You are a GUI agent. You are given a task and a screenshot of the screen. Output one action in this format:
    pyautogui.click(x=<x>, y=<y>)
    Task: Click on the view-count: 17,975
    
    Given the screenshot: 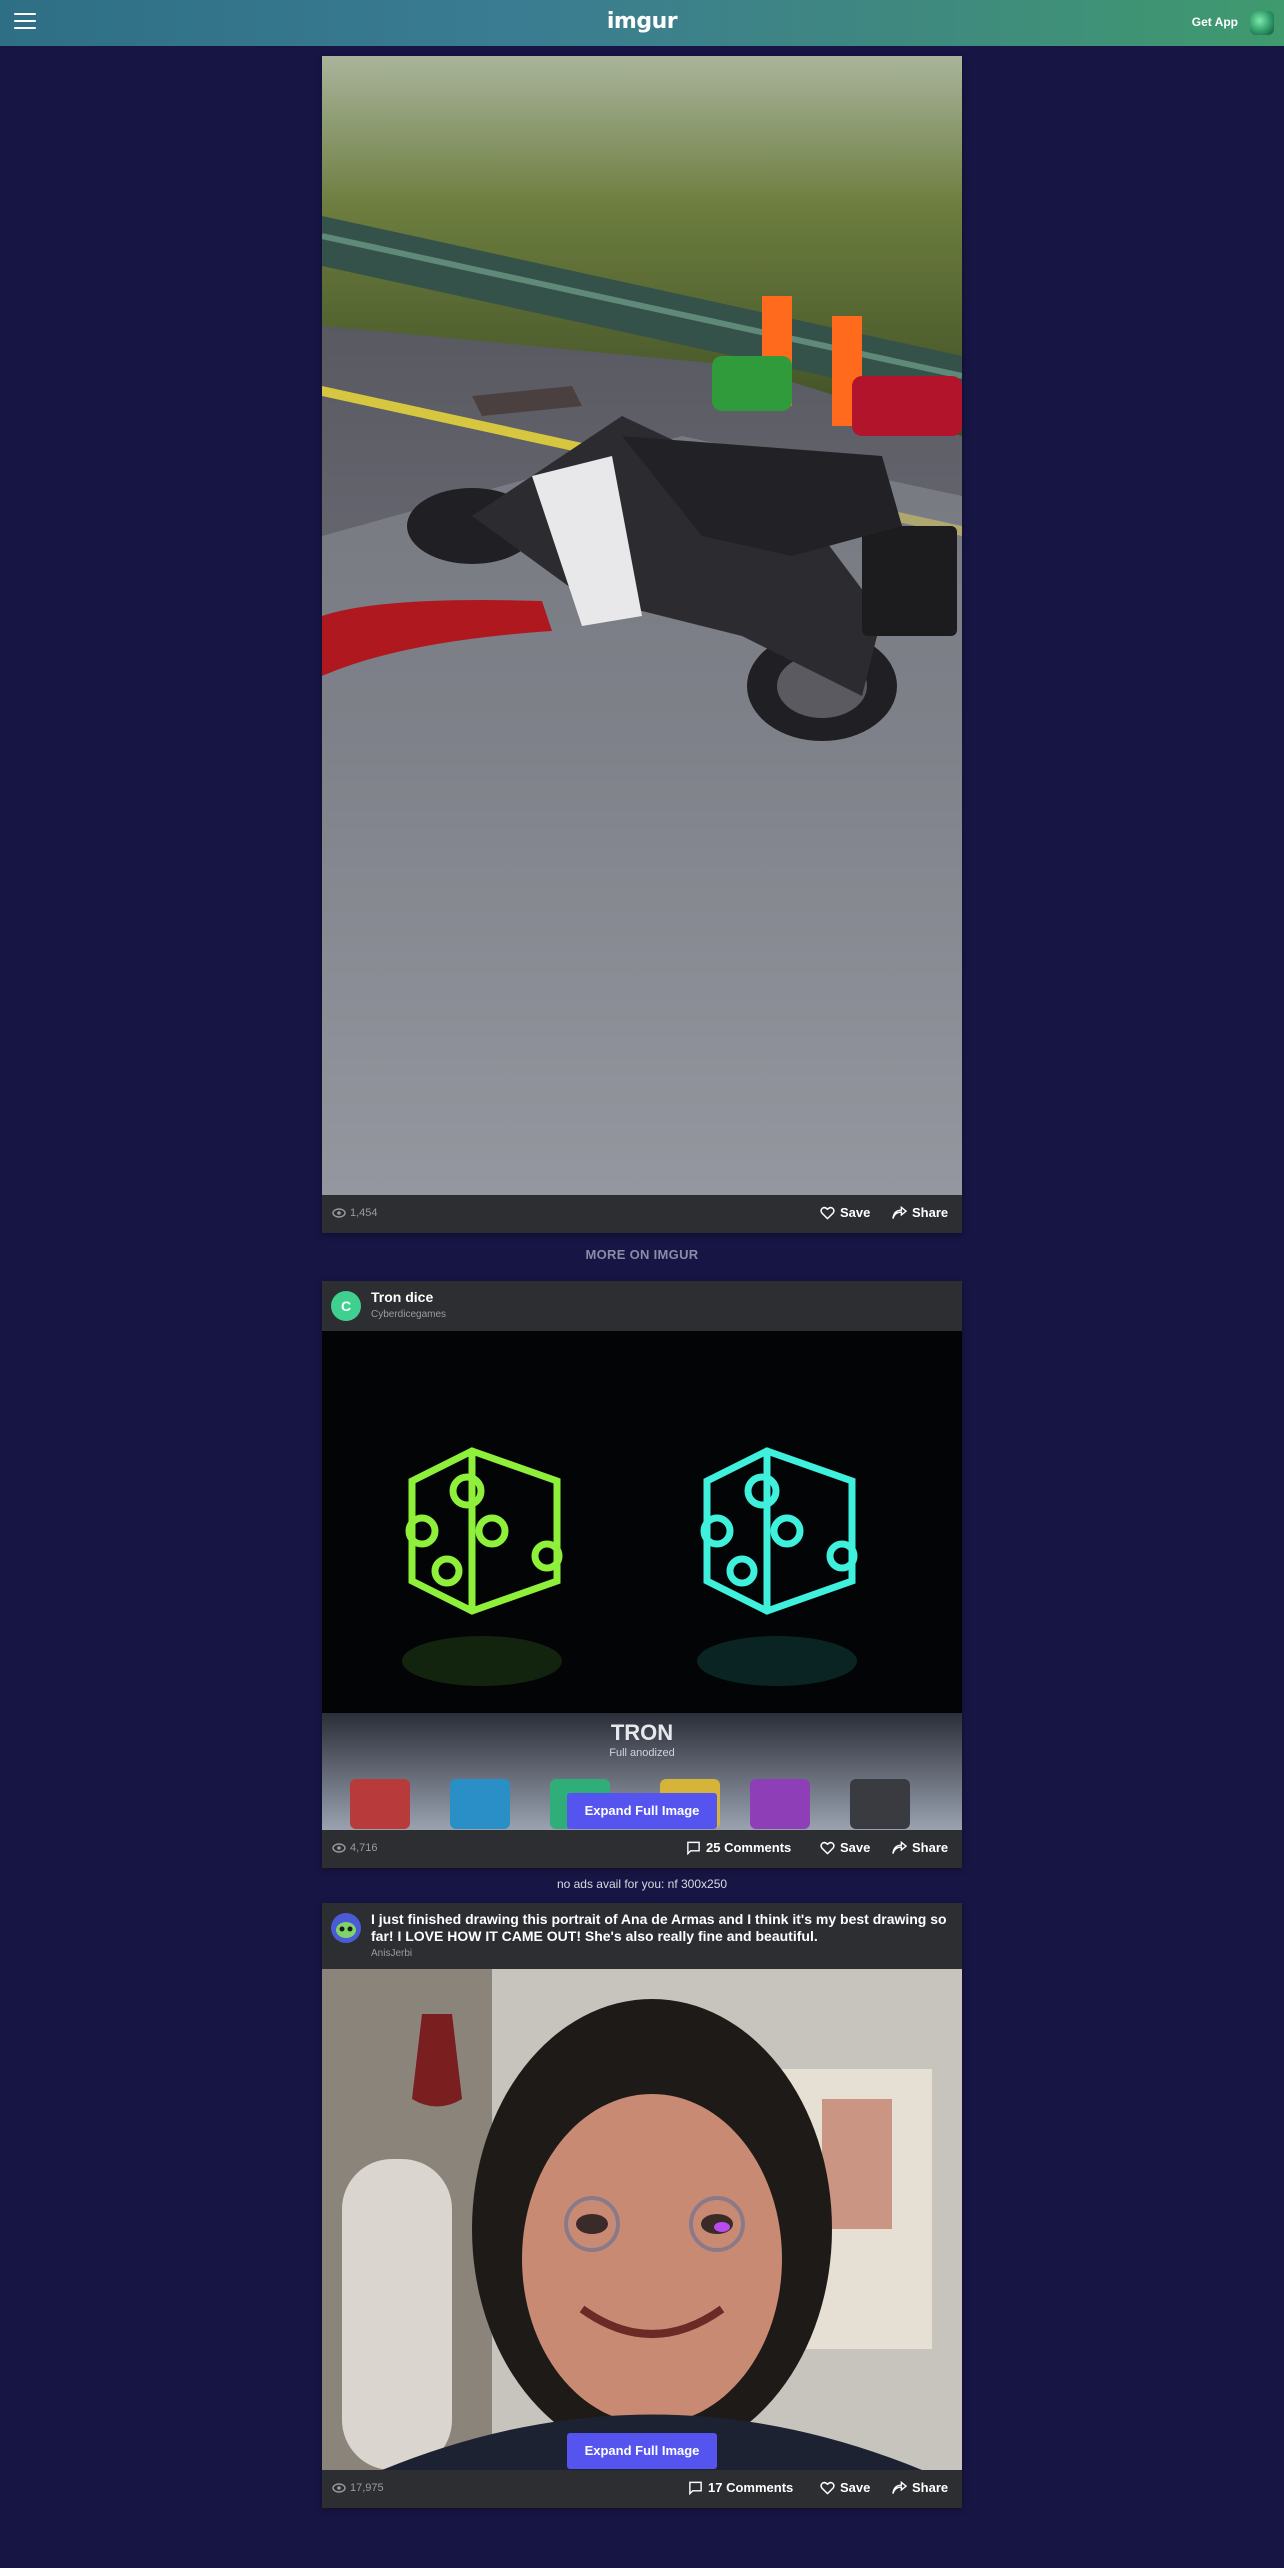 What is the action you would take?
    pyautogui.click(x=358, y=2488)
    